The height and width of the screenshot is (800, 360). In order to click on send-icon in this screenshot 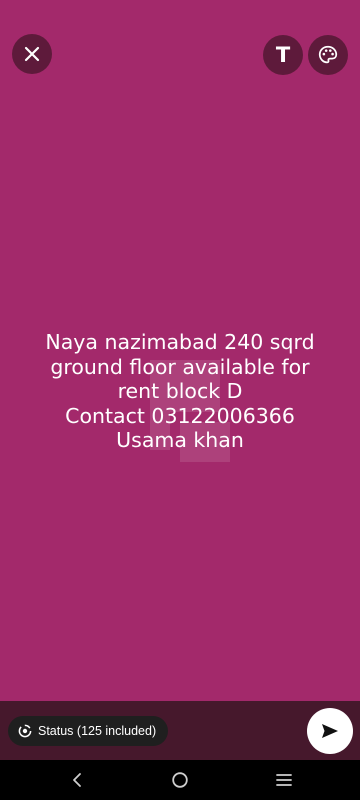, I will do `click(330, 731)`.